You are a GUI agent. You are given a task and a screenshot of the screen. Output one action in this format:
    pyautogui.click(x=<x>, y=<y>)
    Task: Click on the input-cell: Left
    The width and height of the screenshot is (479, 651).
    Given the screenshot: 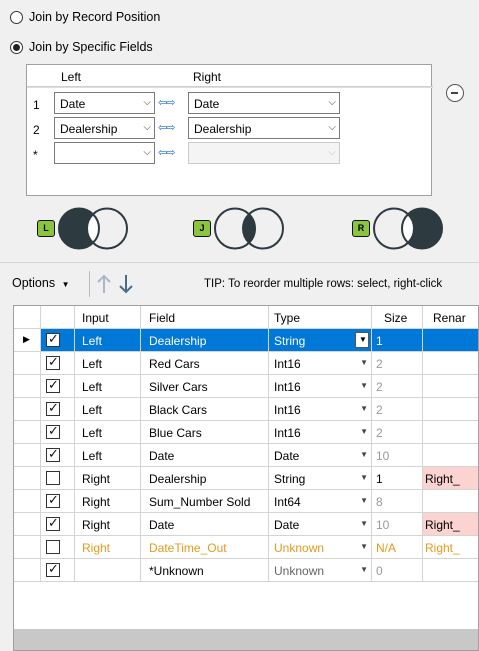 What is the action you would take?
    pyautogui.click(x=108, y=455)
    